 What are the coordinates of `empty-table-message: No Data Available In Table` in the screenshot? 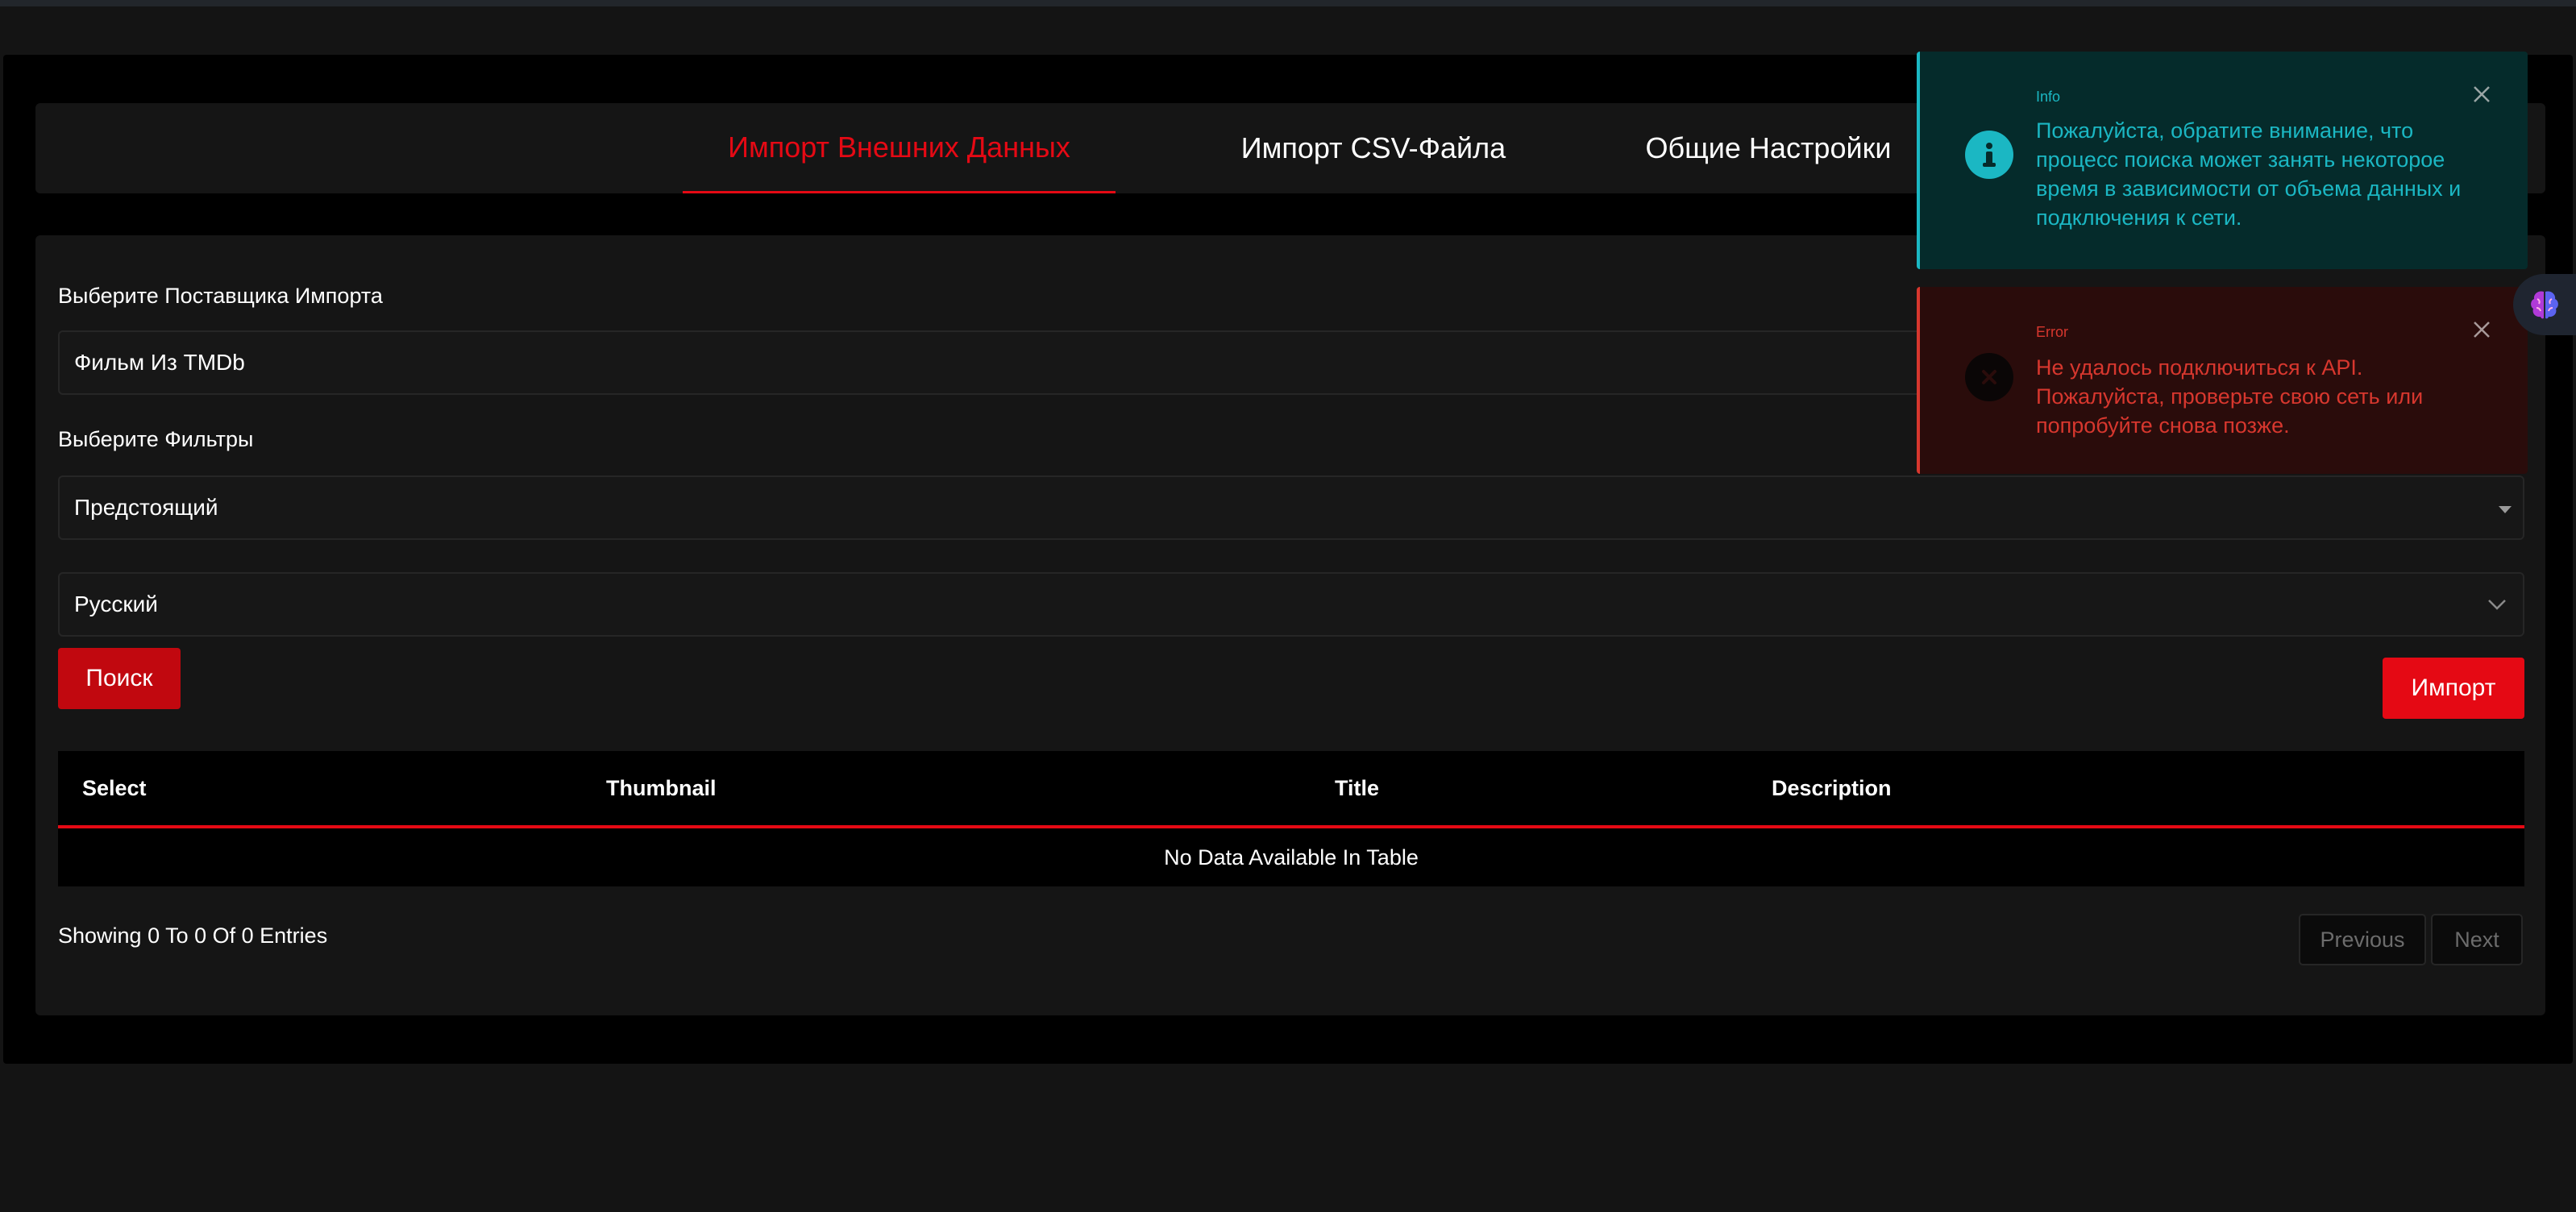 It's located at (1291, 857).